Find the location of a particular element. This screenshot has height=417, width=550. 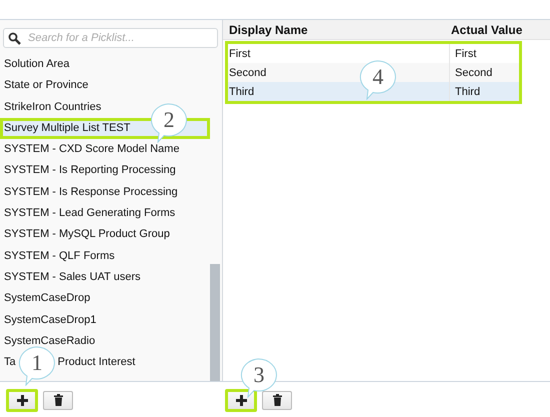

picklist-item: SYSTEM - MySQL Product Group is located at coordinates (105, 235).